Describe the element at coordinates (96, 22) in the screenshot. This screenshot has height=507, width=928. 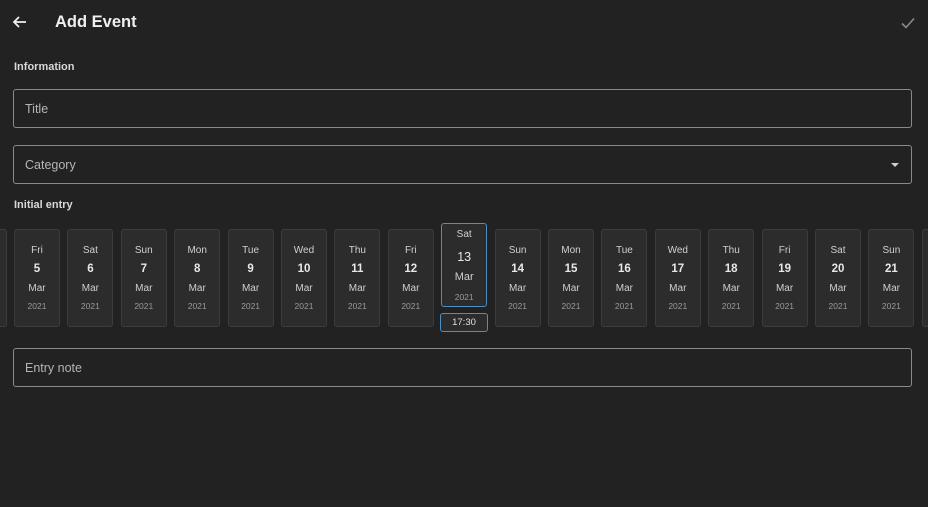
I see `page-title: Add Event` at that location.